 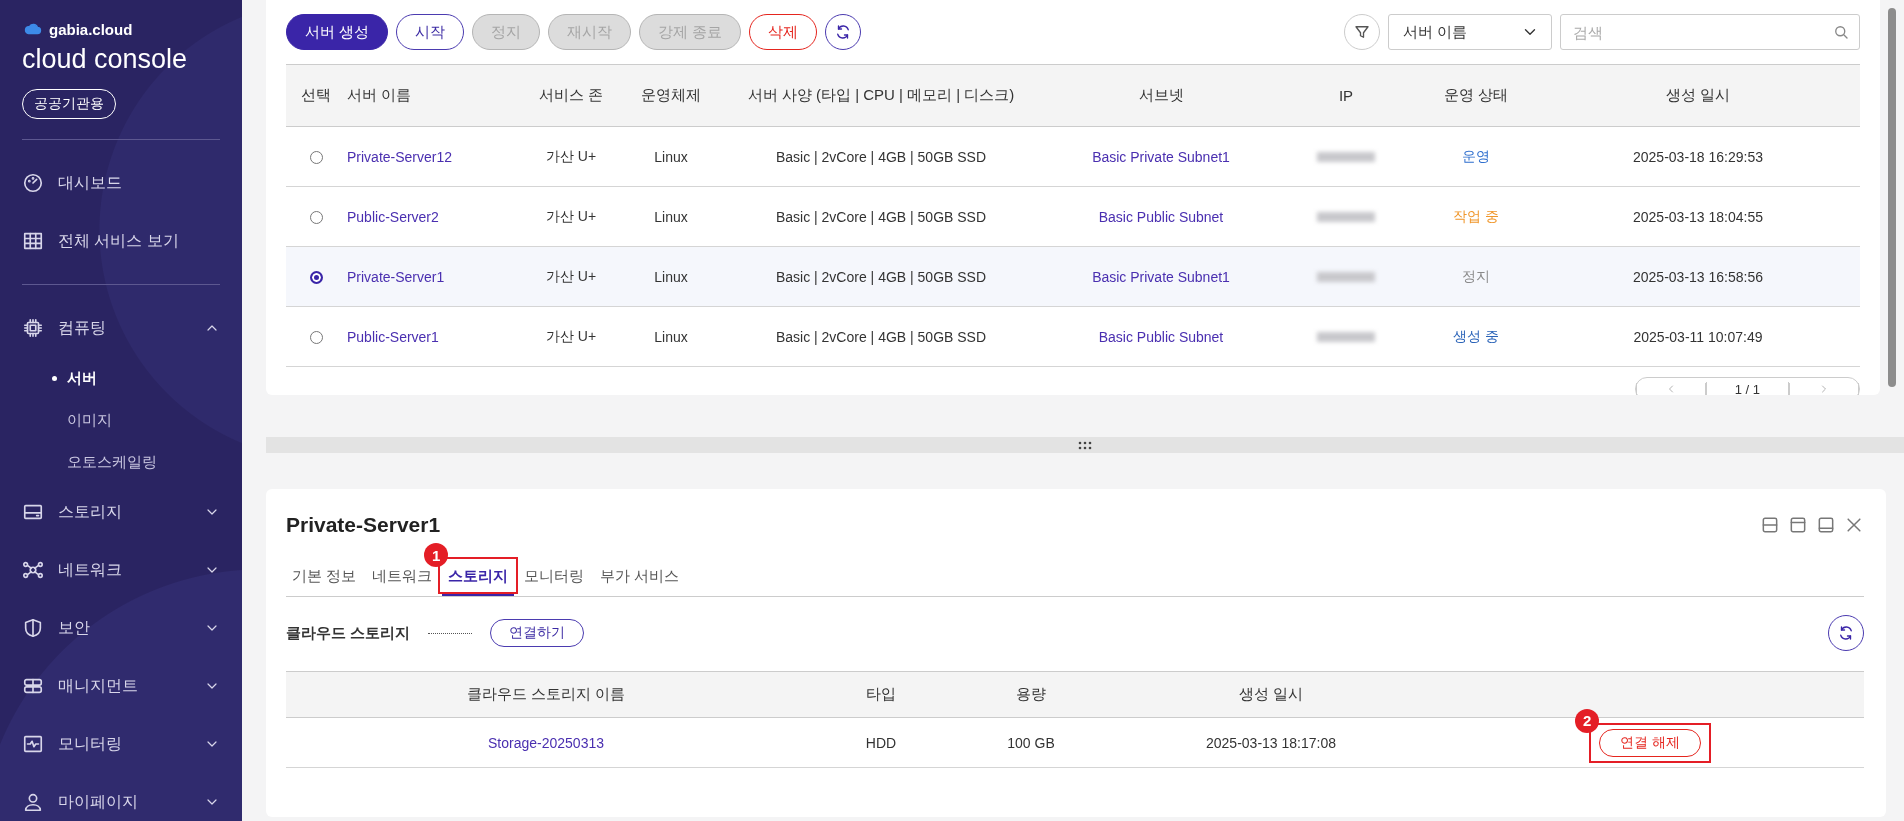 I want to click on console-title: cloud console, so click(x=105, y=59).